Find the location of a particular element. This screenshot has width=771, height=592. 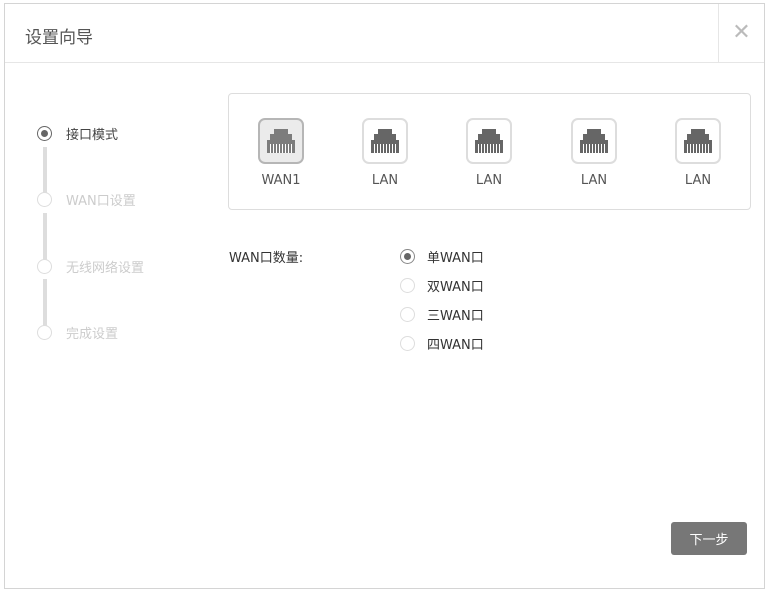

port-label: WAN1 is located at coordinates (281, 180).